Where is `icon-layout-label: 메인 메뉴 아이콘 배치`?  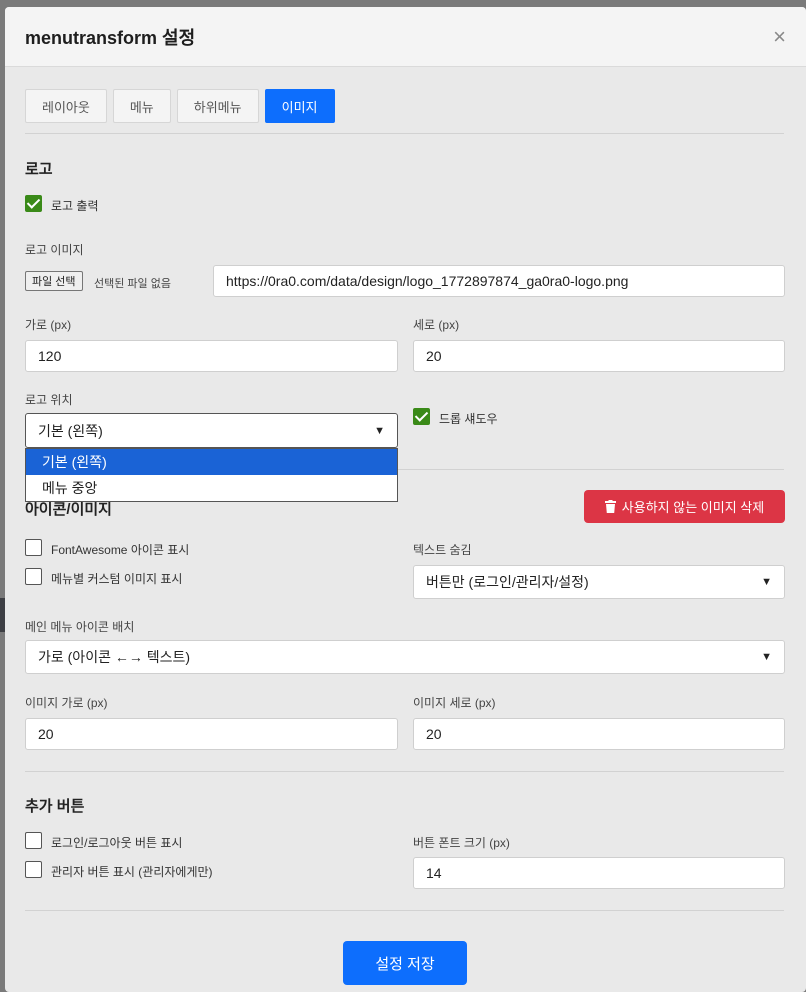 icon-layout-label: 메인 메뉴 아이콘 배치 is located at coordinates (80, 627).